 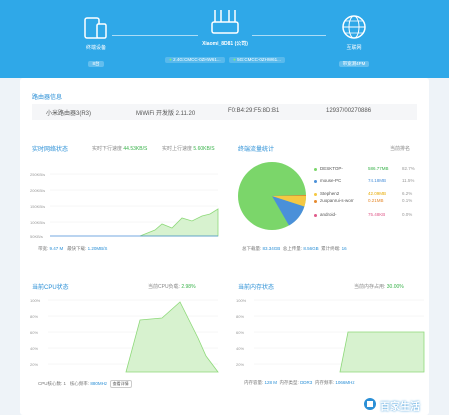 I want to click on watermark-logo: 百家生活, so click(x=404, y=405).